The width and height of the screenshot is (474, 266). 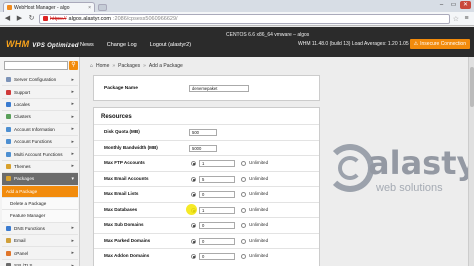 I want to click on sidebar-item: Feature Manager, so click(x=40, y=216).